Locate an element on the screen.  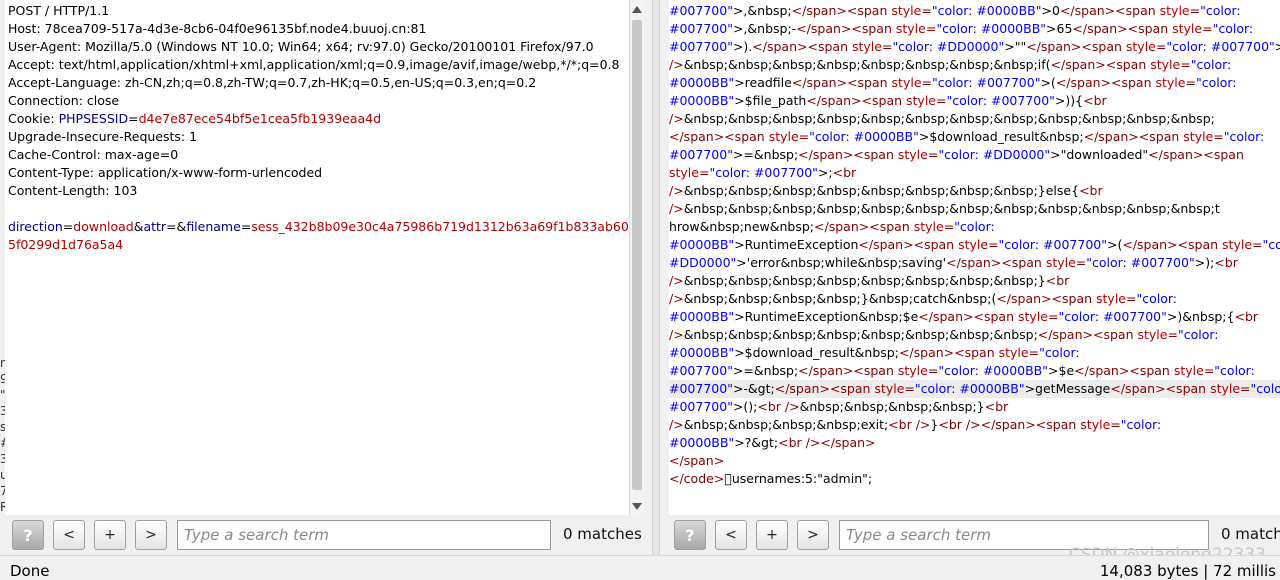
text-segment: &nbsp;&nbsp;&nbsp;&nbsp;} is located at coordinates (892, 406).